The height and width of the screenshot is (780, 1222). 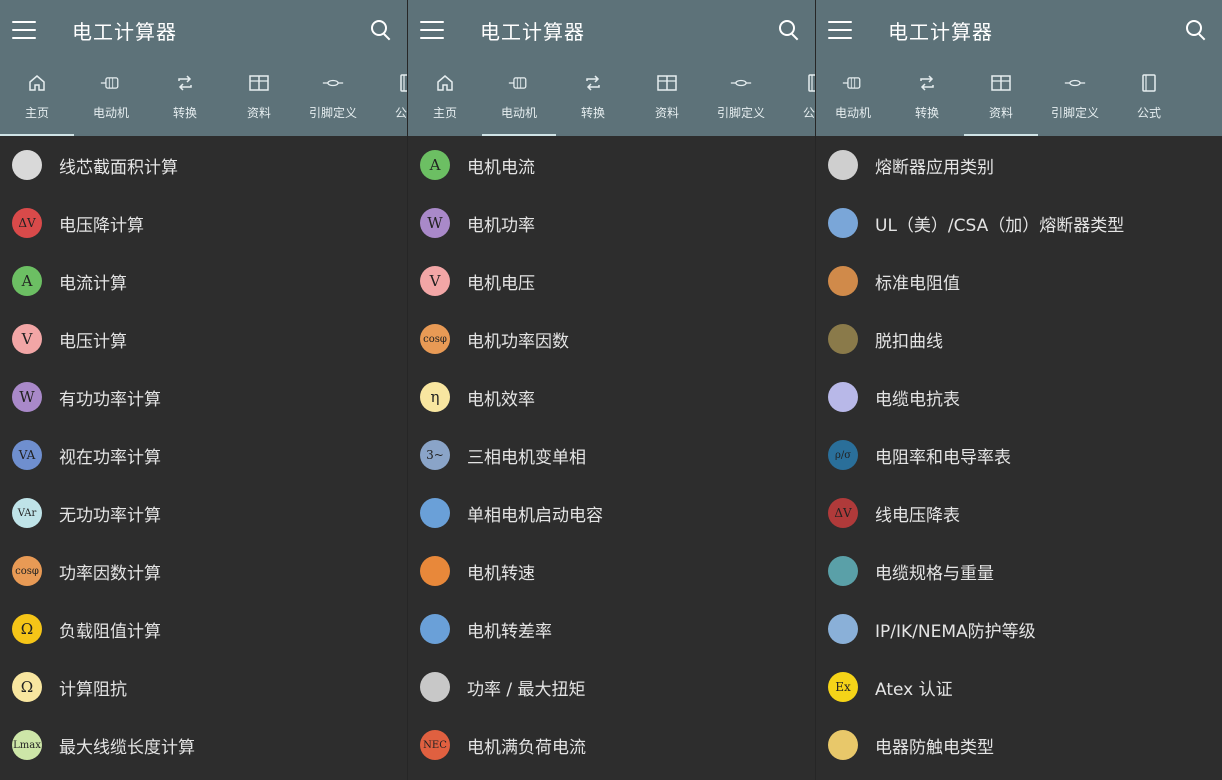 What do you see at coordinates (843, 223) in the screenshot?
I see `fuse-type-icon` at bounding box center [843, 223].